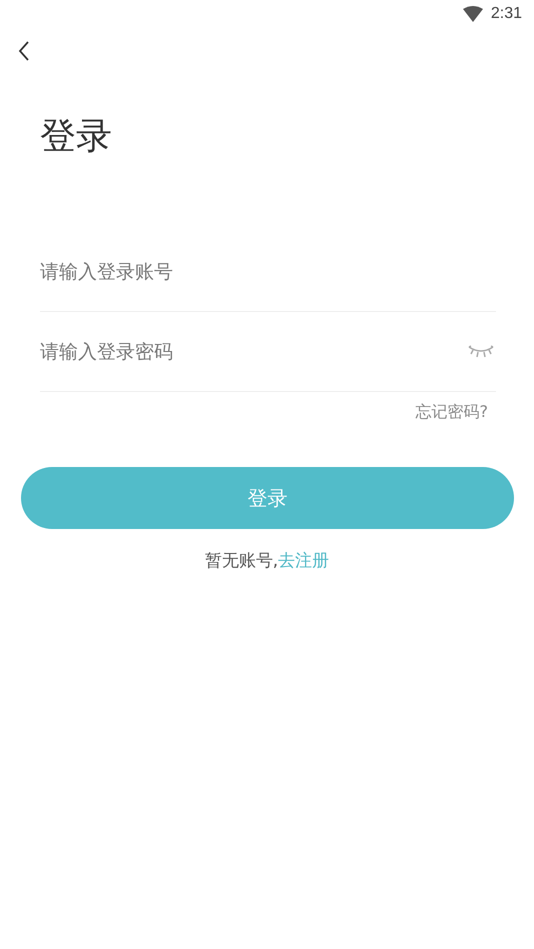 The image size is (534, 949). What do you see at coordinates (24, 51) in the screenshot?
I see `back-icon` at bounding box center [24, 51].